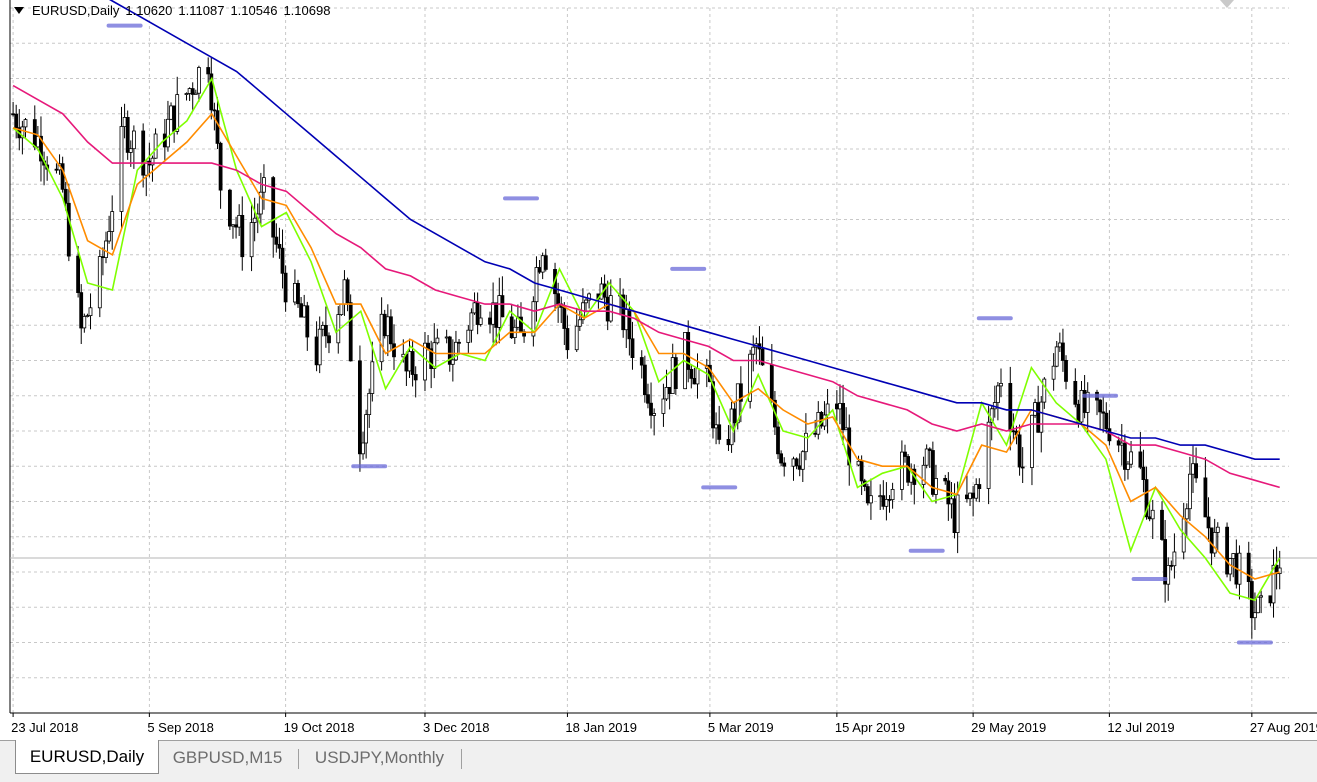 This screenshot has width=1317, height=782. I want to click on x-tick-label: 29 May 2019, so click(1008, 727).